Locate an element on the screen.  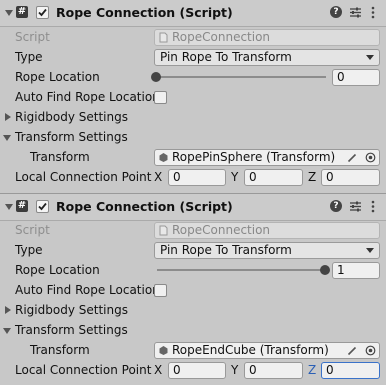
transform-value: RopeEndCube (Transform) is located at coordinates (250, 350).